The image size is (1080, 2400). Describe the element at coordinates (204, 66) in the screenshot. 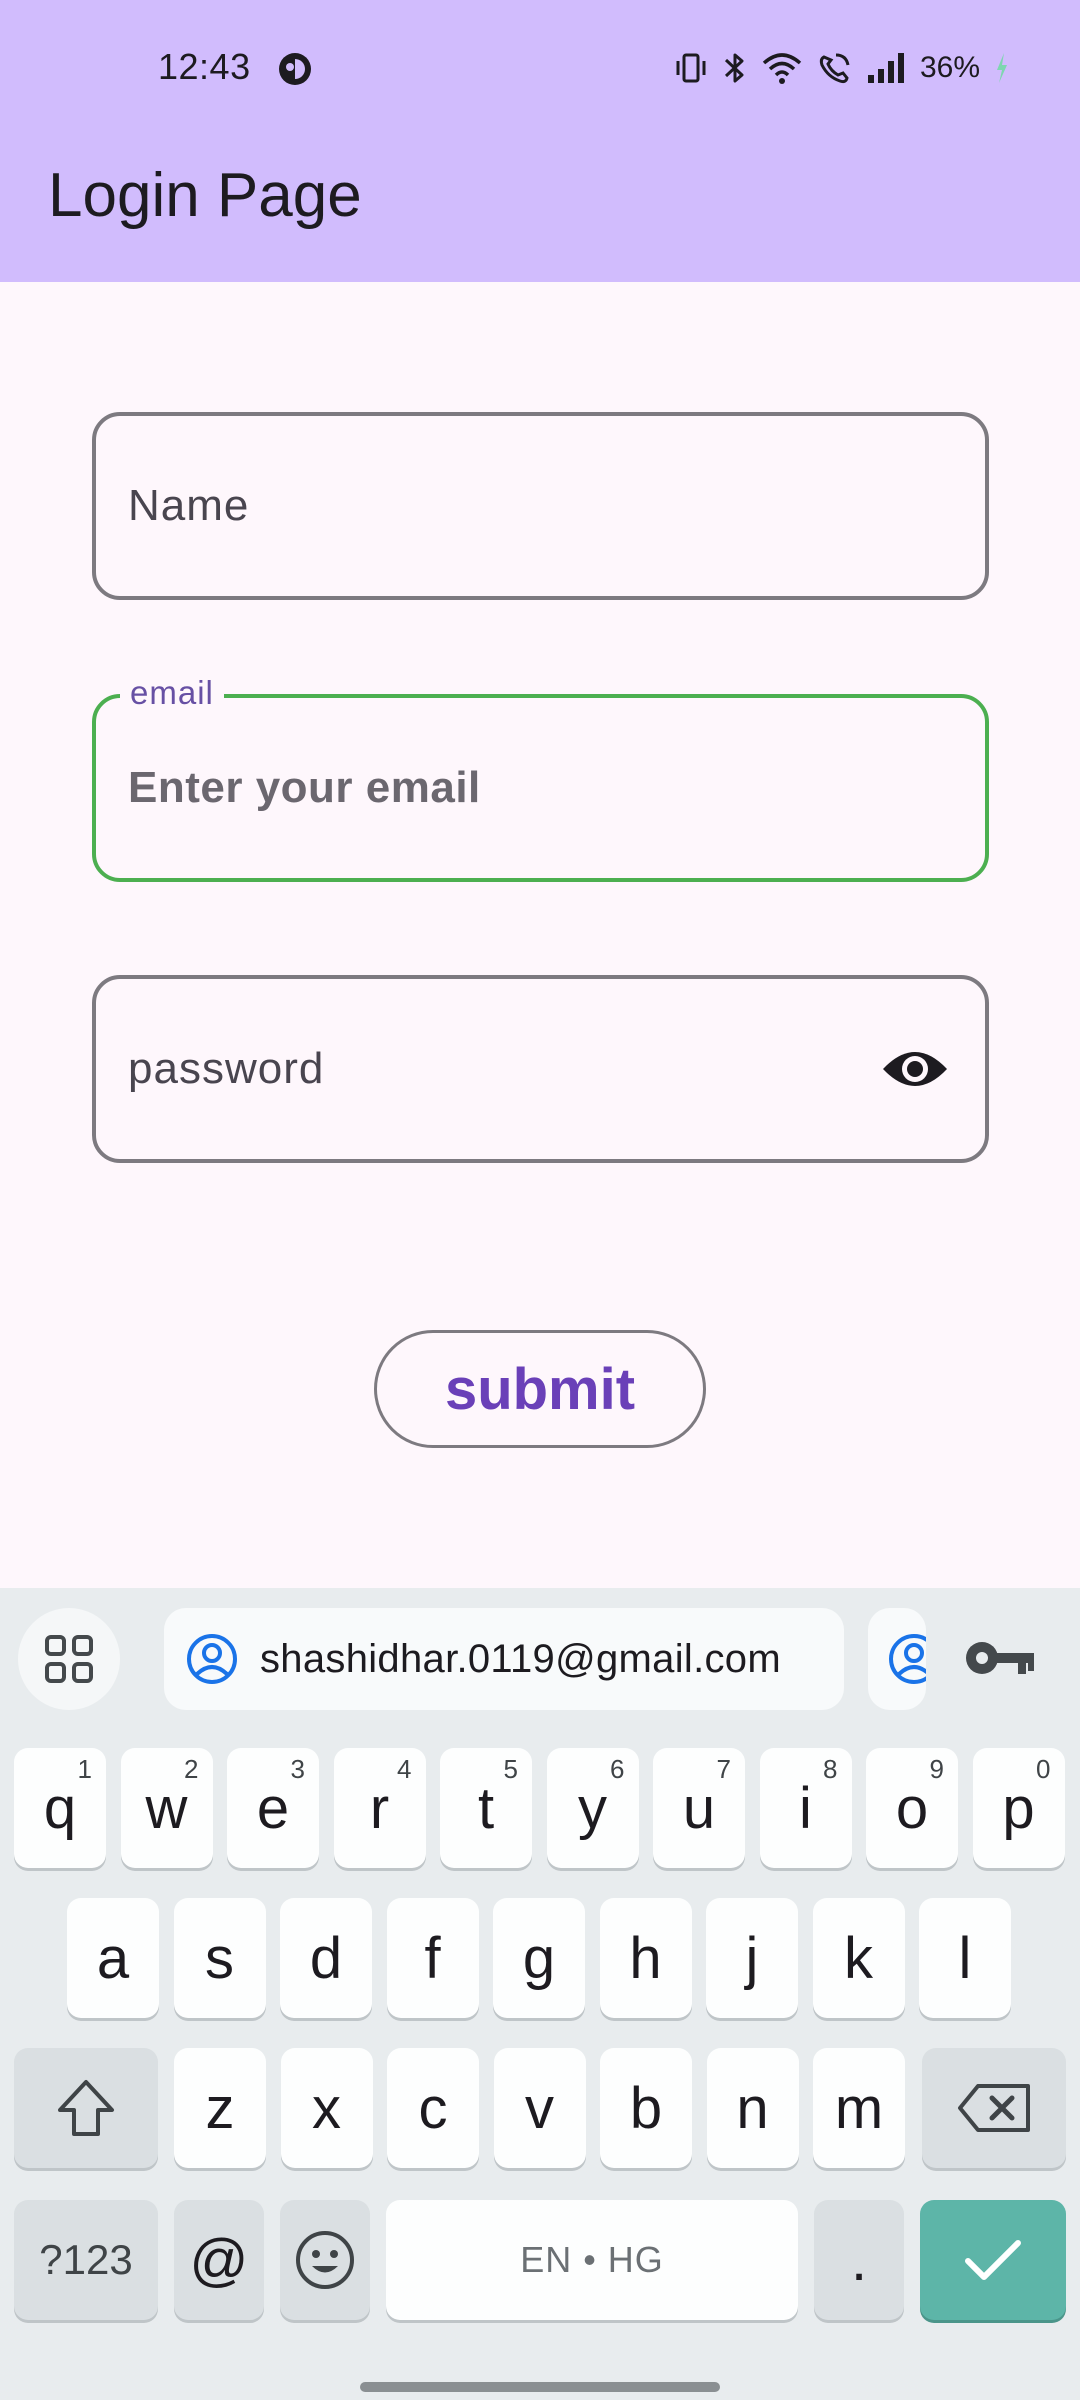

I see `status-time: 12:43` at that location.